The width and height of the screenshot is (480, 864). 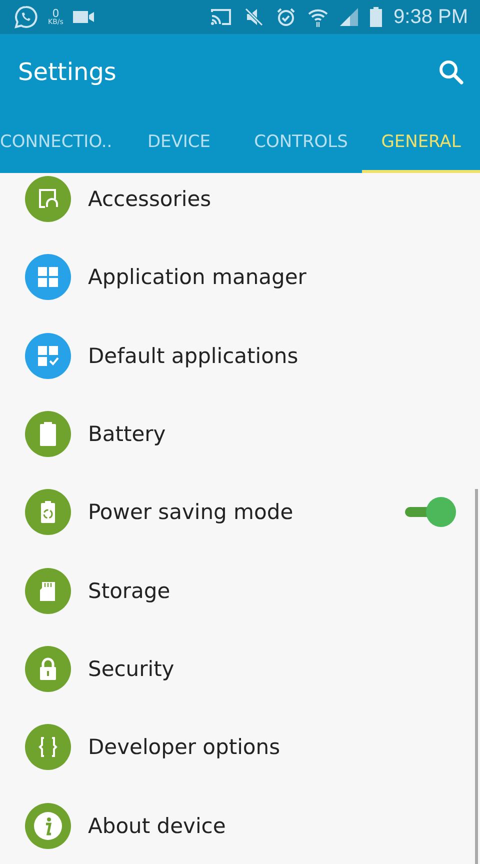 What do you see at coordinates (26, 17) in the screenshot?
I see `chat-icon` at bounding box center [26, 17].